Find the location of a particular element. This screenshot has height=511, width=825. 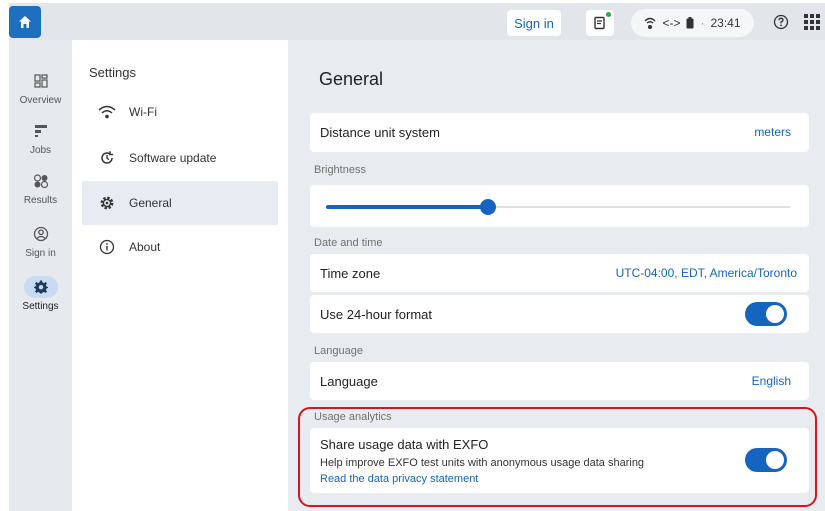

sign-in-button: Sign in is located at coordinates (534, 23).